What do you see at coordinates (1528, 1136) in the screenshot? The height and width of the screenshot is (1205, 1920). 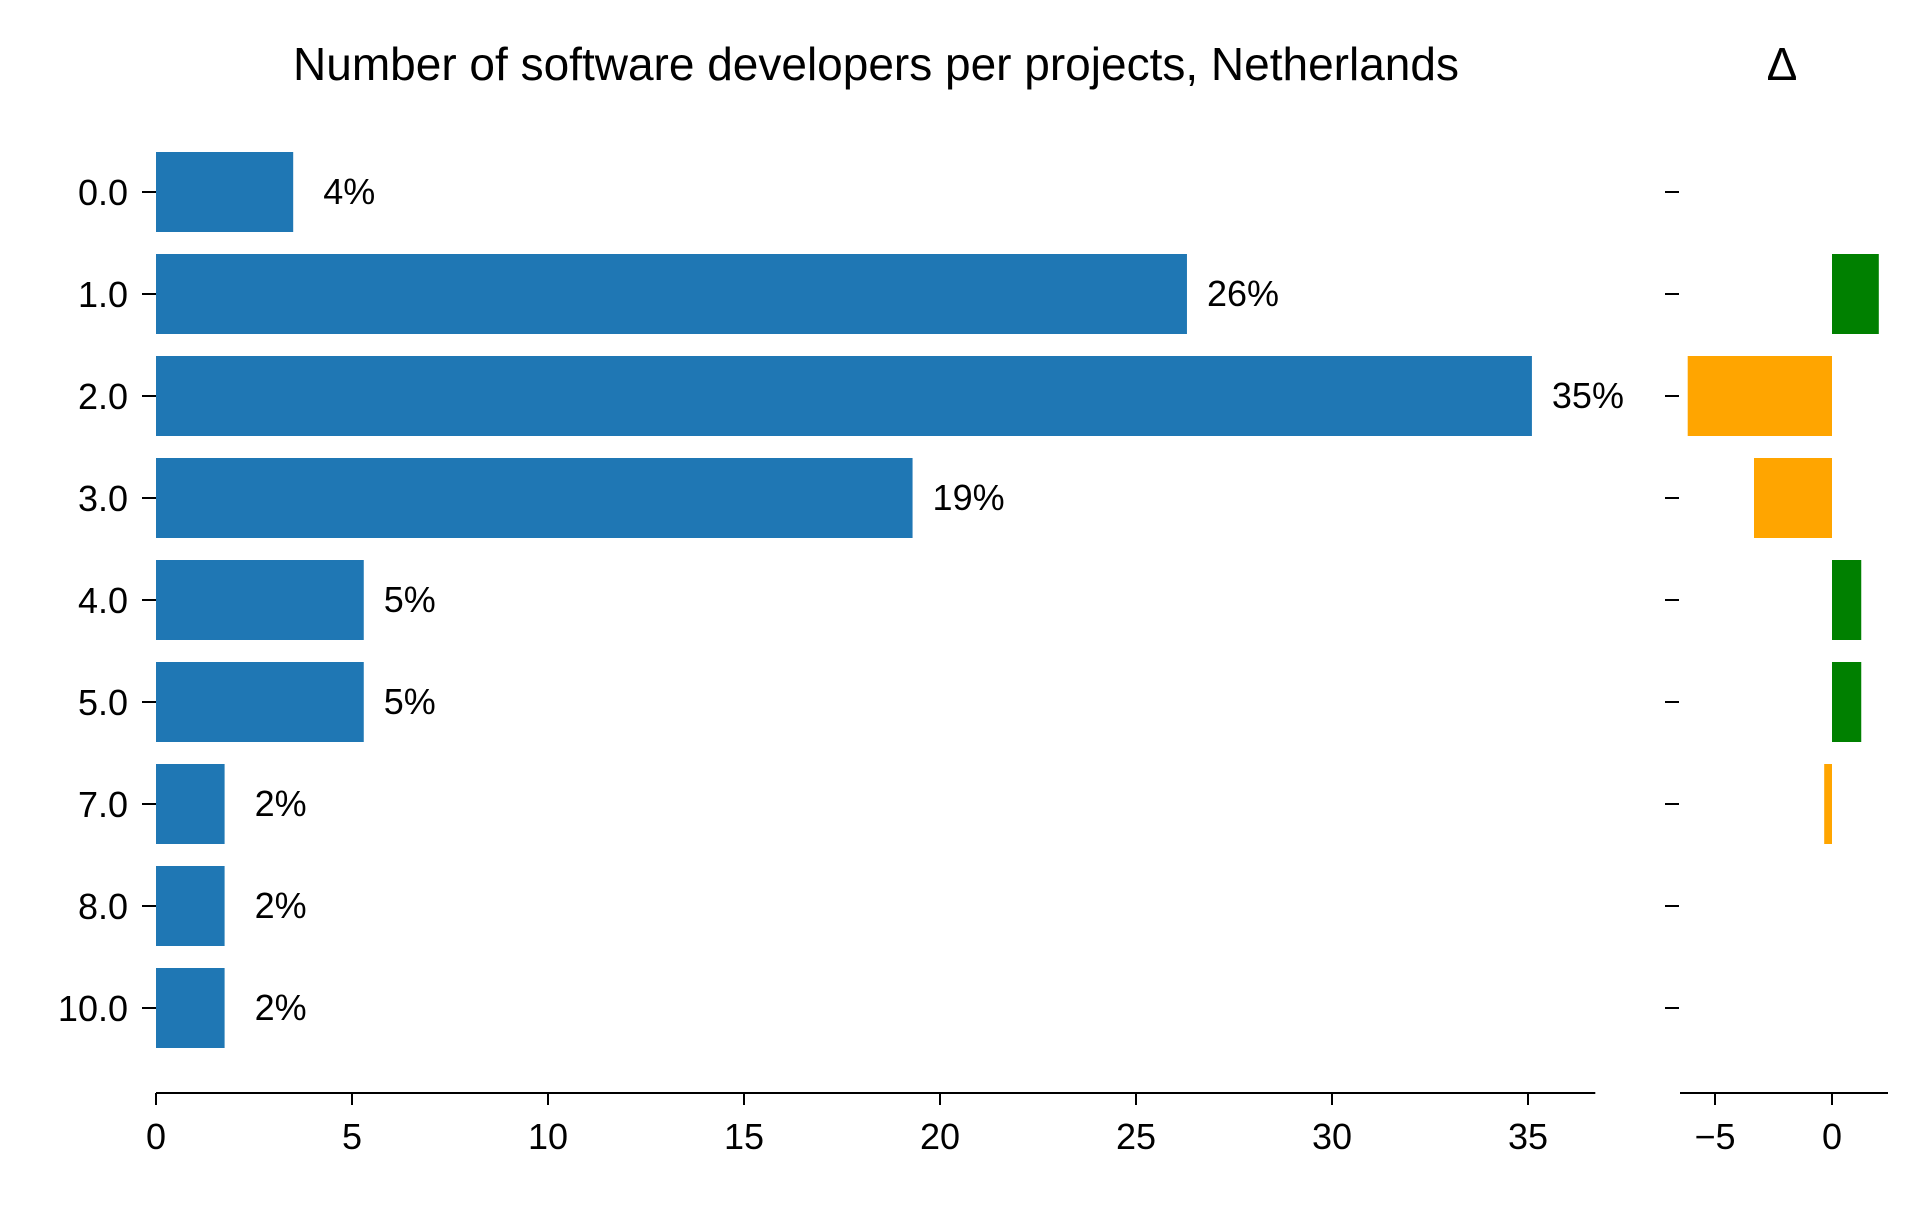 I see `x-tick-label: 35` at bounding box center [1528, 1136].